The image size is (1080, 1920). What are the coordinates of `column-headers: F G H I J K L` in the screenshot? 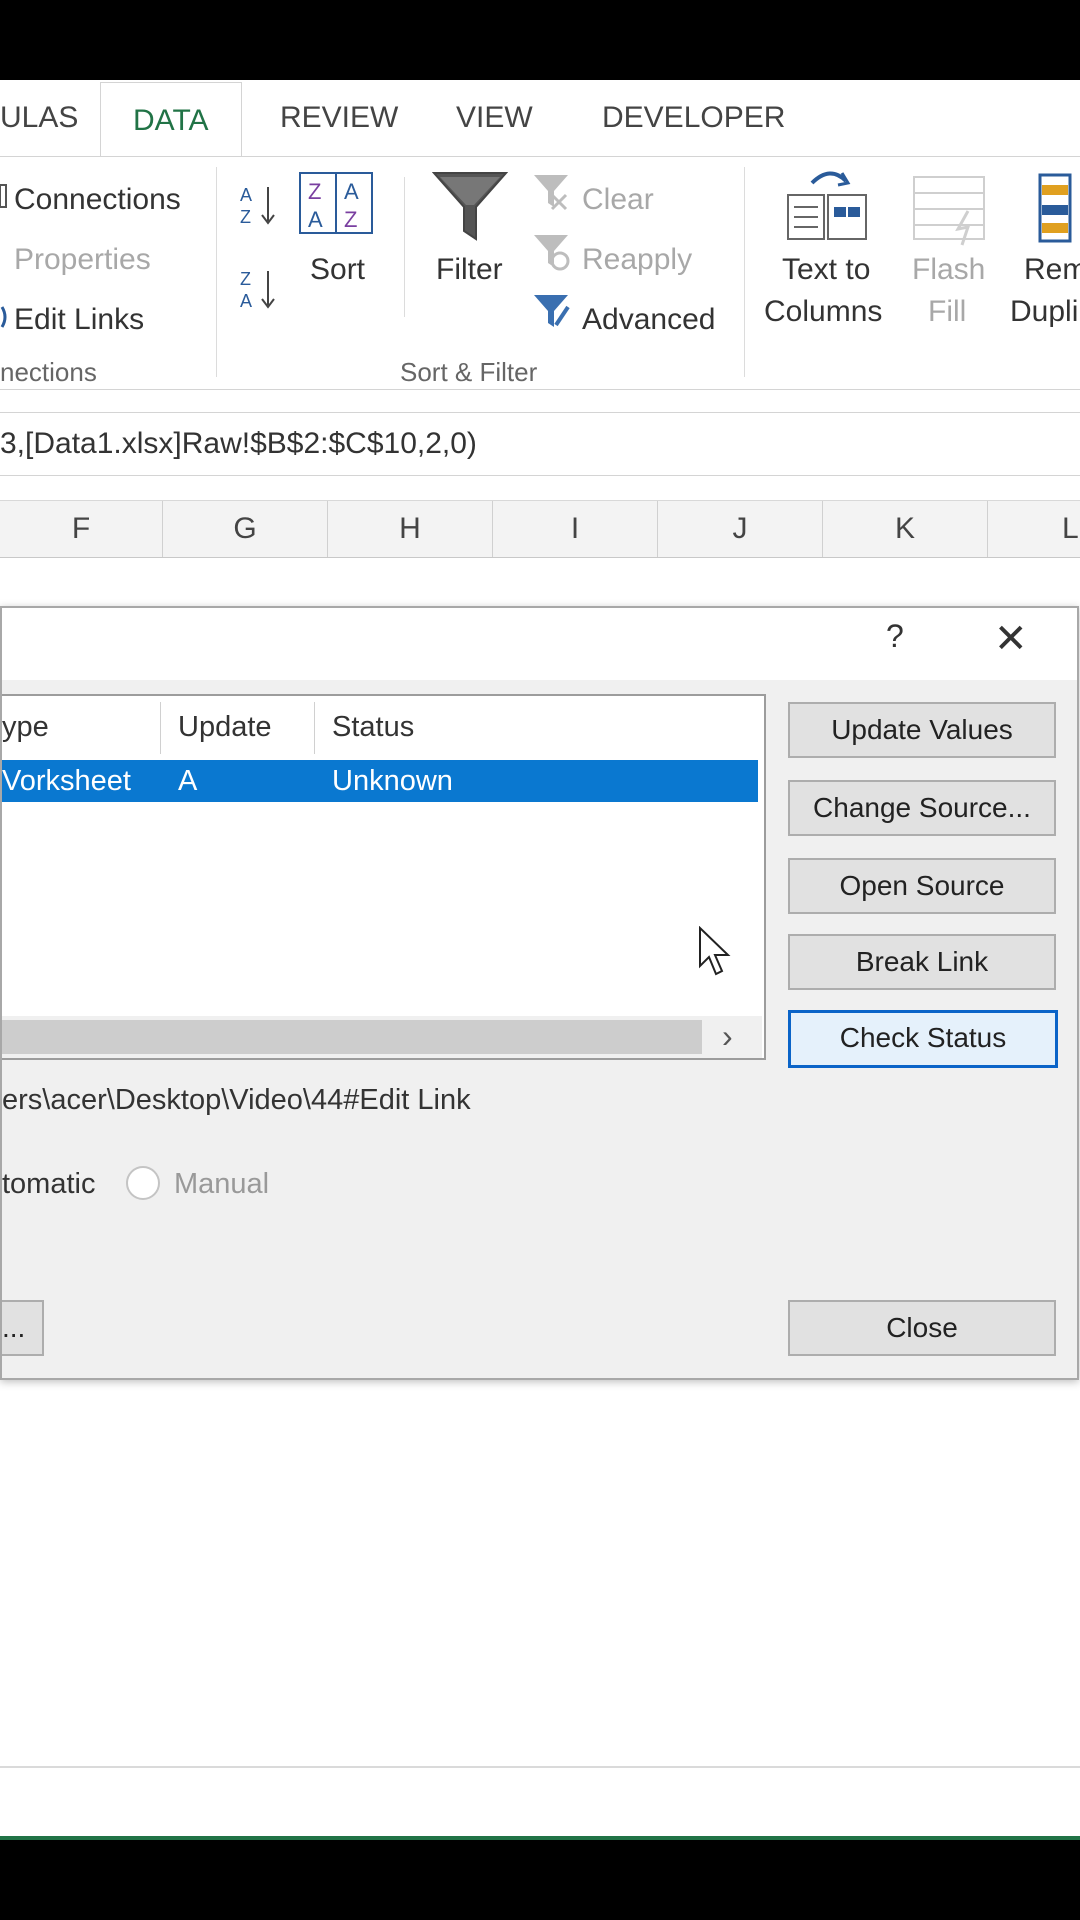 It's located at (540, 529).